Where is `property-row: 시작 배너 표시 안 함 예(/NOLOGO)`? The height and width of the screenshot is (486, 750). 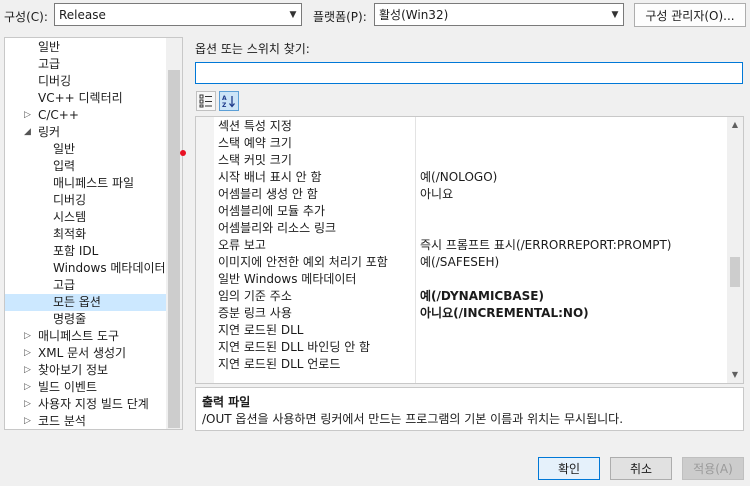
property-row: 시작 배너 표시 안 함 예(/NOLOGO) is located at coordinates (462, 177).